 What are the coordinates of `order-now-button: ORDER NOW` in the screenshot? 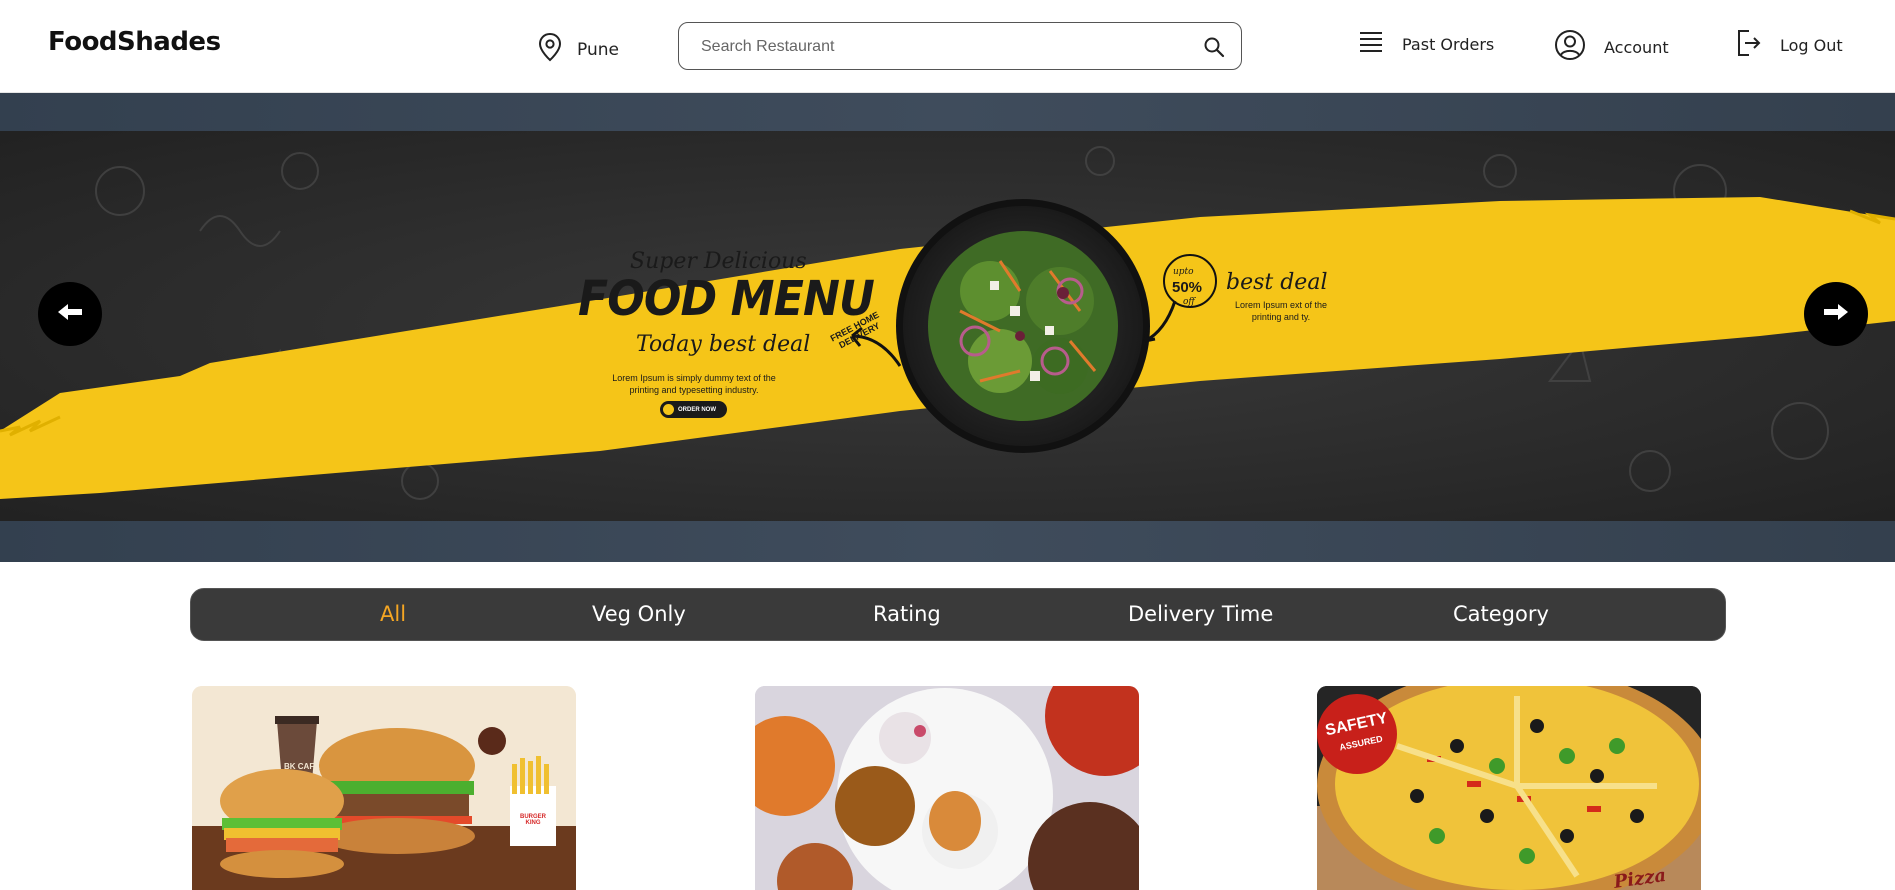 It's located at (693, 409).